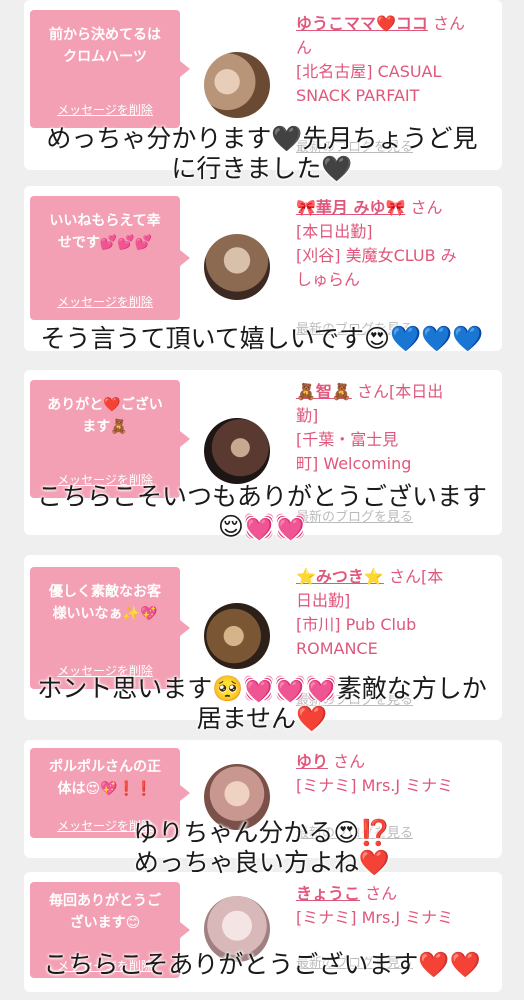  I want to click on caption-line: ゆりちゃん分かる😍⁉️, so click(262, 832).